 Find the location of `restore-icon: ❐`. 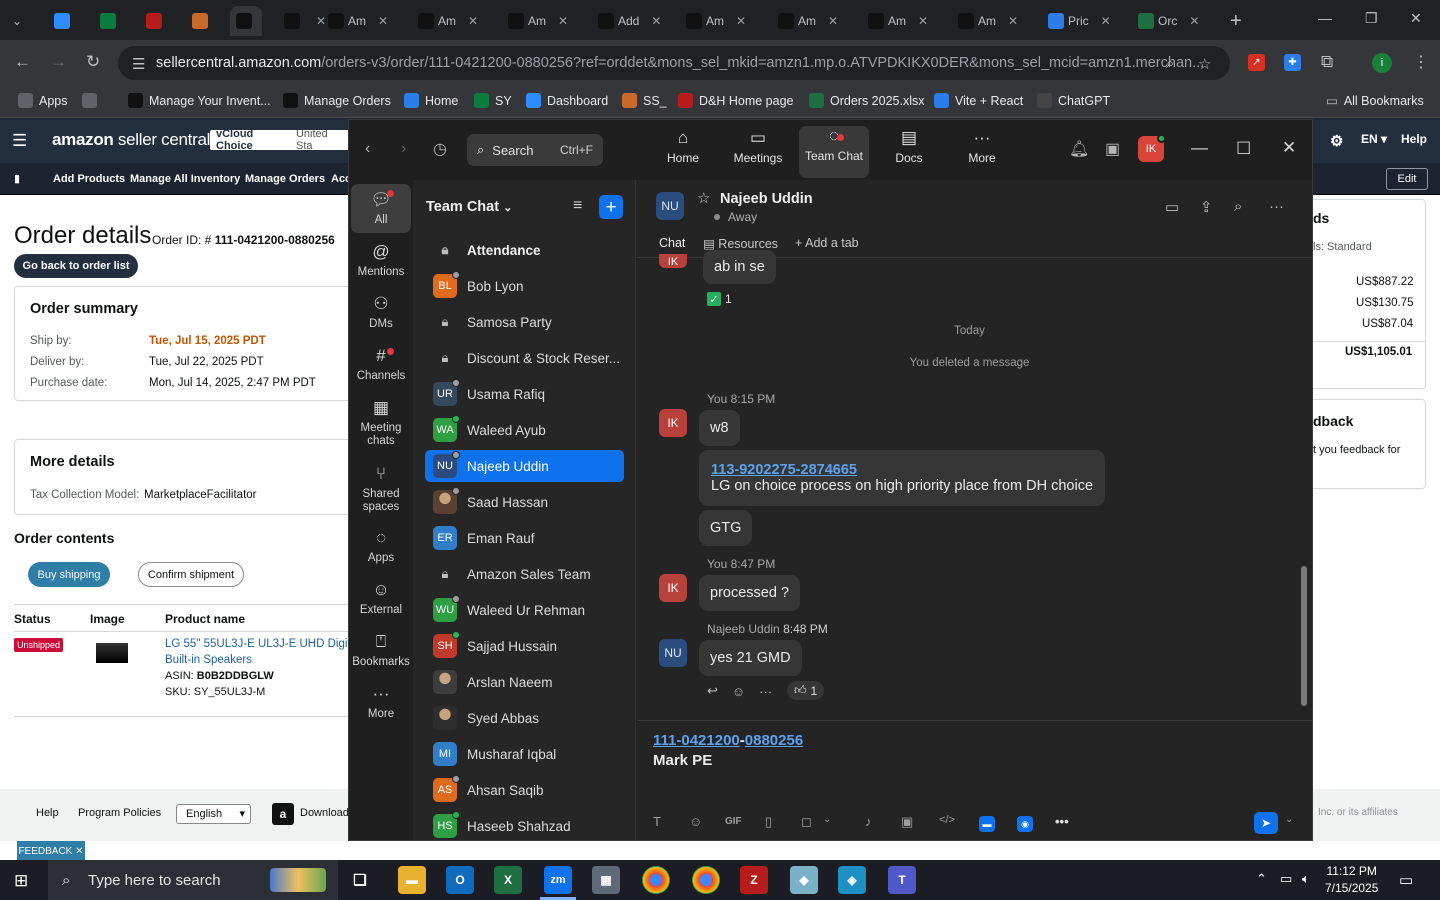

restore-icon: ❐ is located at coordinates (1371, 18).